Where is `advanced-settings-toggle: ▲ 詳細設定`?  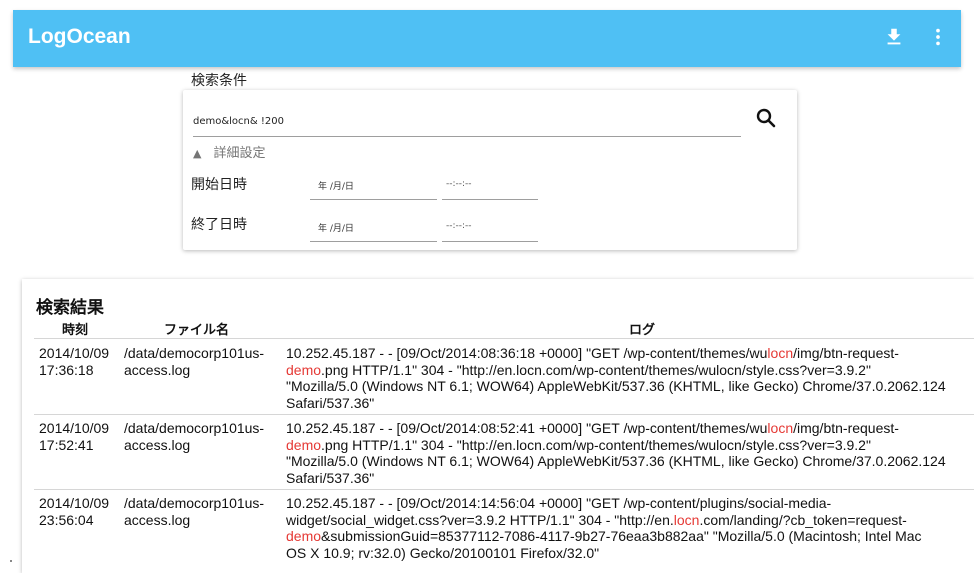 advanced-settings-toggle: ▲ 詳細設定 is located at coordinates (229, 151).